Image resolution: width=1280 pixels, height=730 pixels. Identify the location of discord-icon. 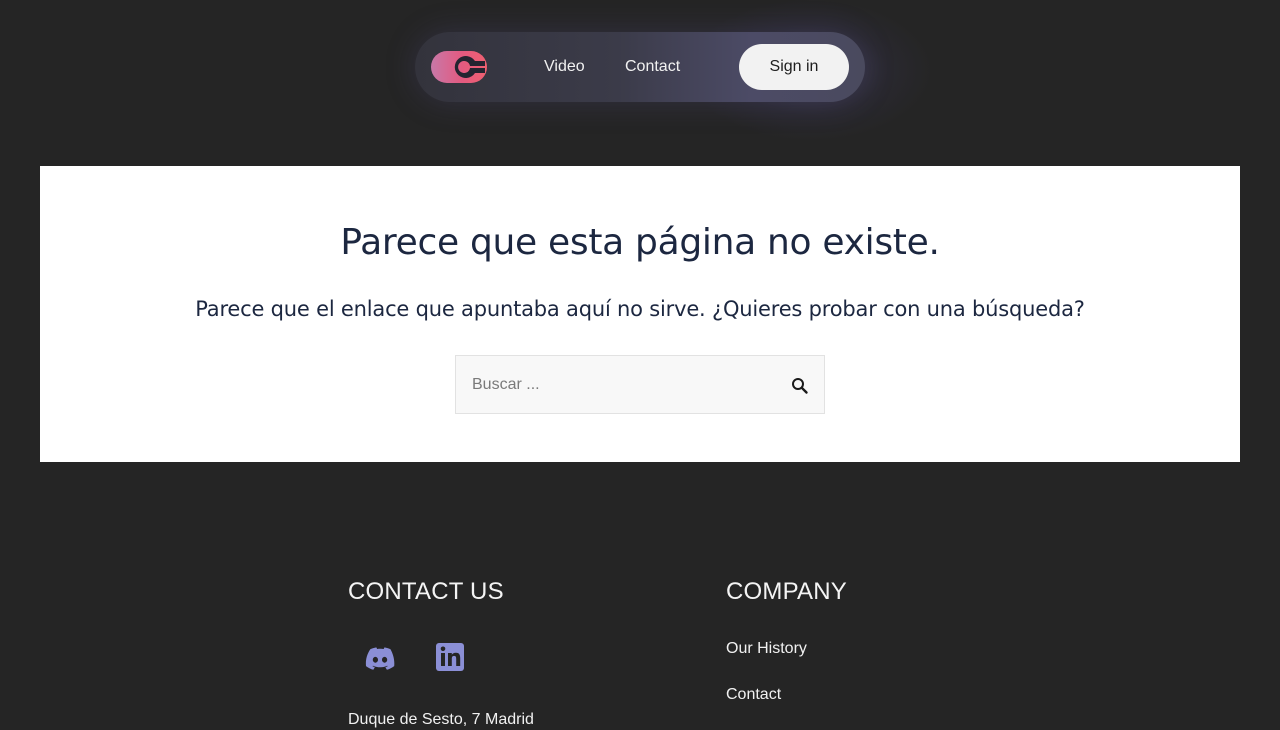
(380, 657).